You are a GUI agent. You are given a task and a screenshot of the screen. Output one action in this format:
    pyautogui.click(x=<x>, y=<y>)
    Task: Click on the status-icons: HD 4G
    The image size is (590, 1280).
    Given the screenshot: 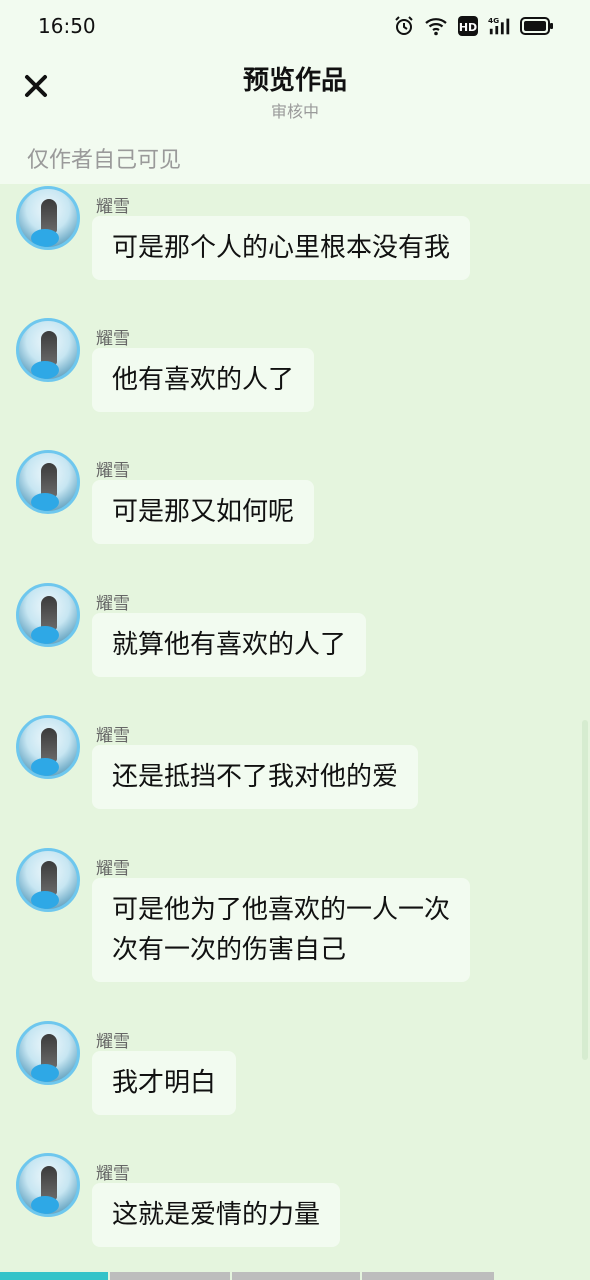 What is the action you would take?
    pyautogui.click(x=473, y=26)
    